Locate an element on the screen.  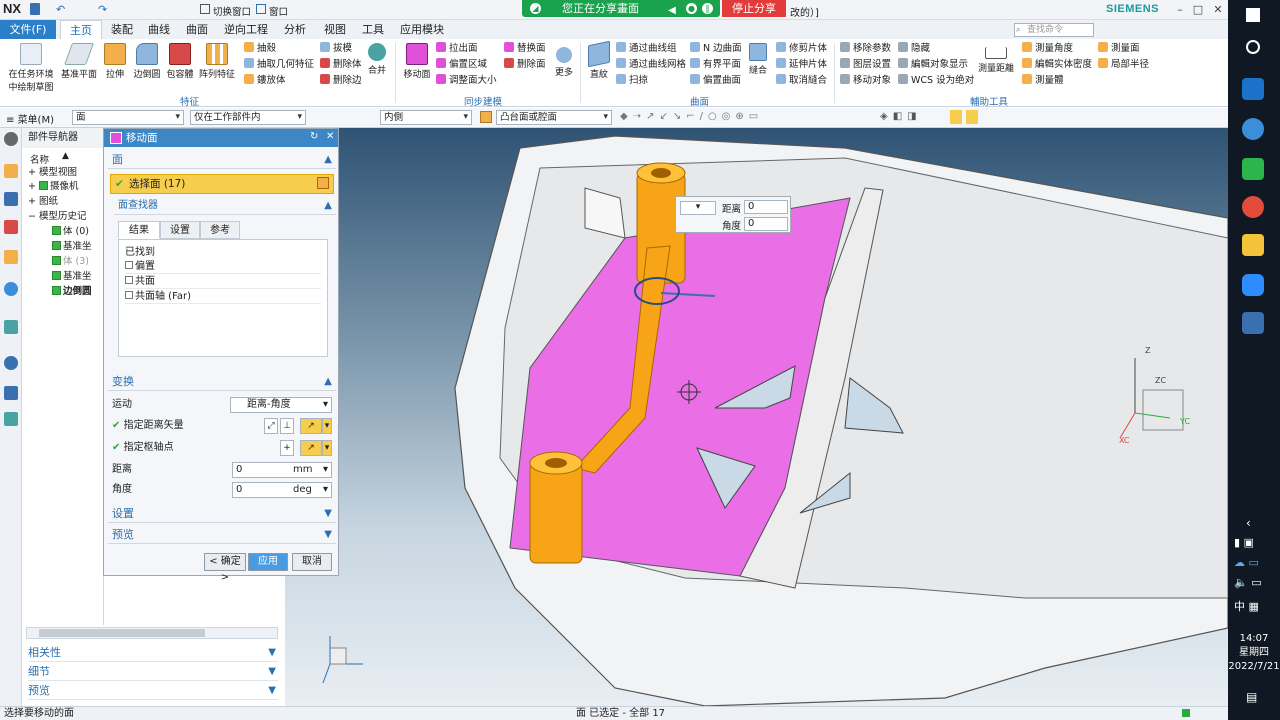
settings-section-header: 设置 ▼ is located at coordinates (222, 514).